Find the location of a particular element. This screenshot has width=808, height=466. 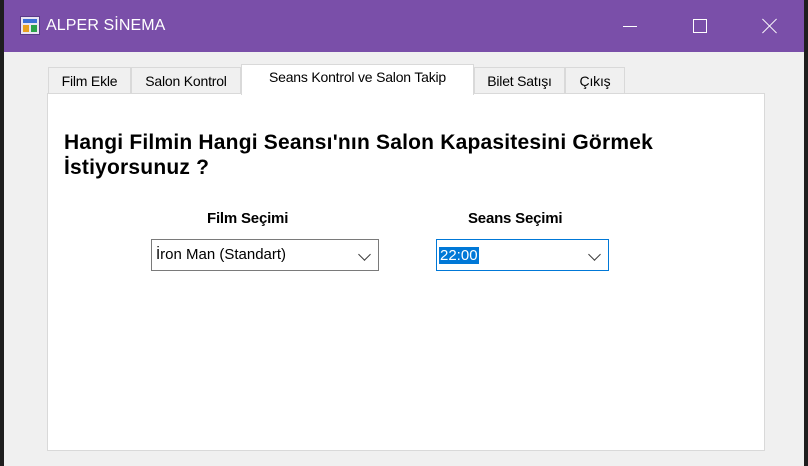

seans-selection-label: Seans Seçimi is located at coordinates (515, 218).